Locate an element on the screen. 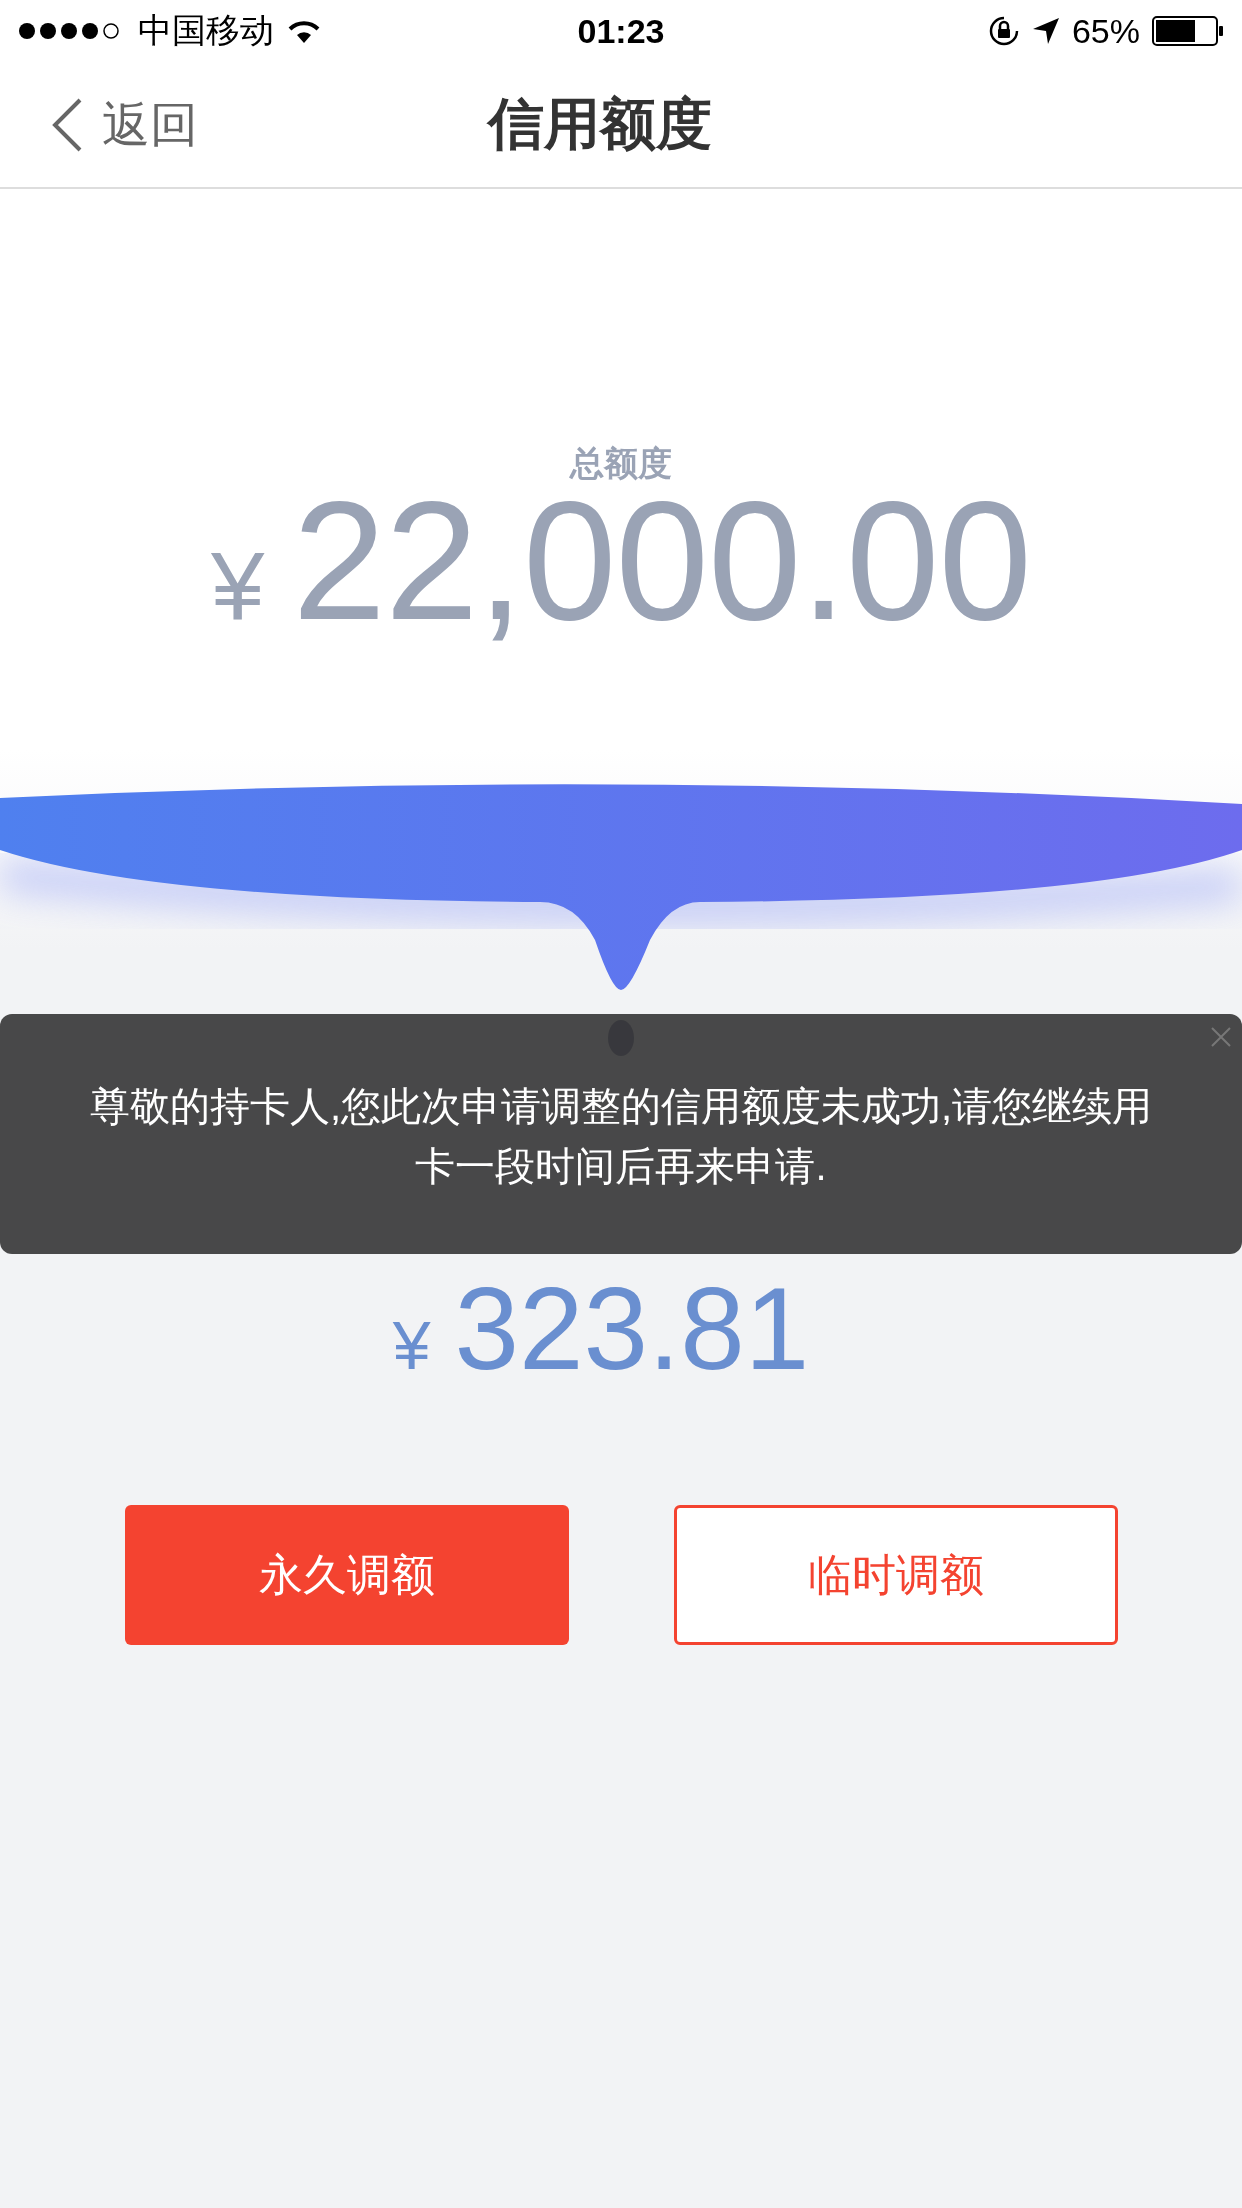 The image size is (1242, 2208). back-button: 返回 is located at coordinates (125, 124).